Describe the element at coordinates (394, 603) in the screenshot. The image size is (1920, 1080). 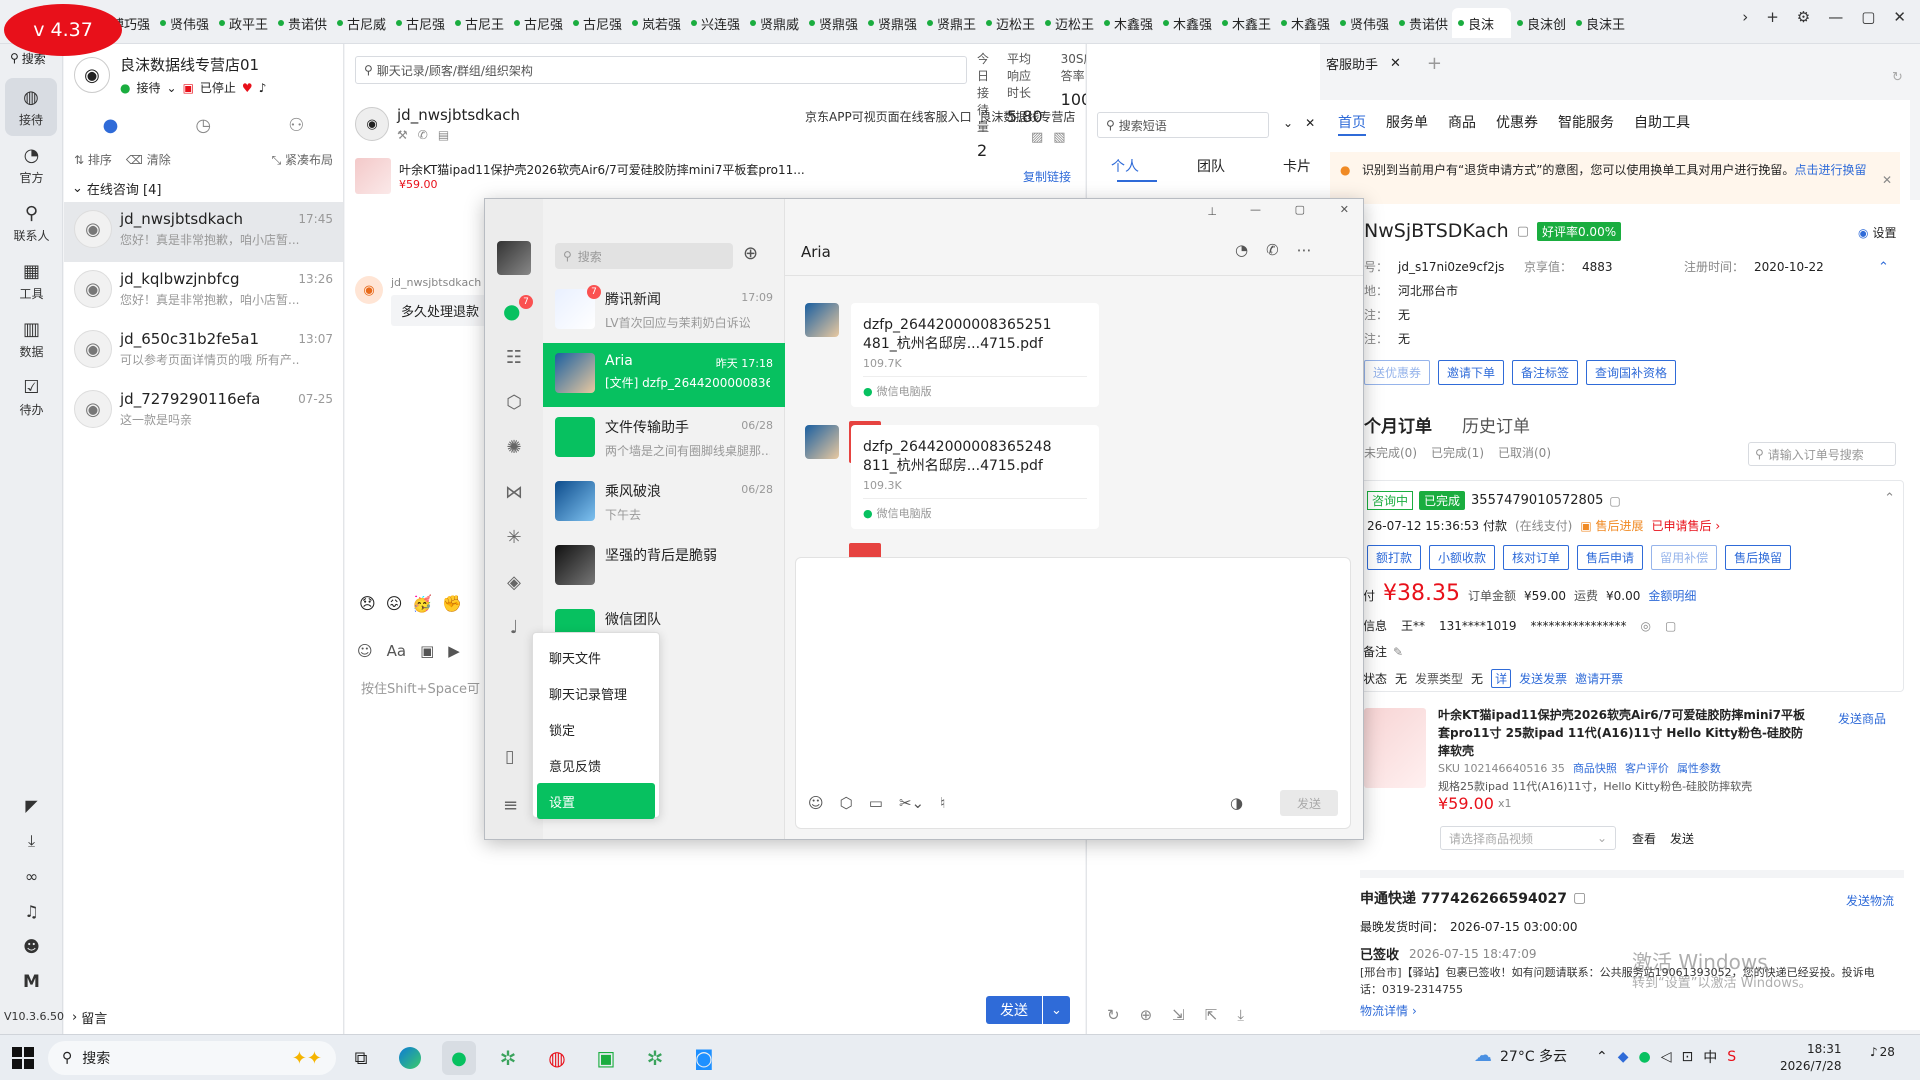
I see `emoji-icon: 😖` at that location.